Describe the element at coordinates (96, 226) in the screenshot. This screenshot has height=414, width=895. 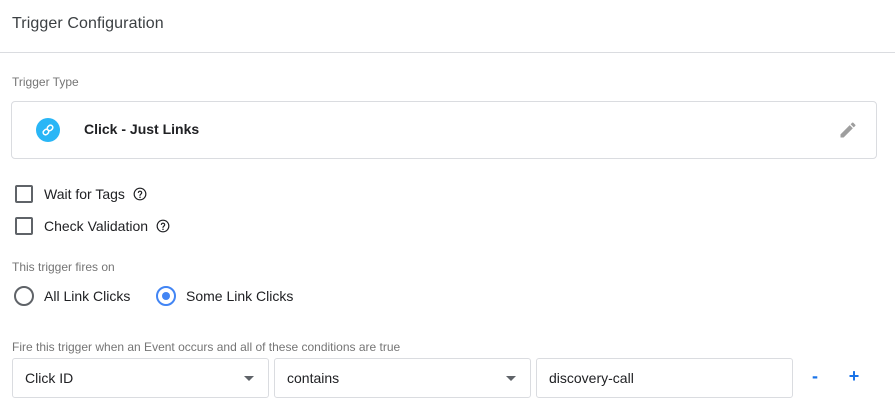
I see `check-validation-label: Check Validation` at that location.